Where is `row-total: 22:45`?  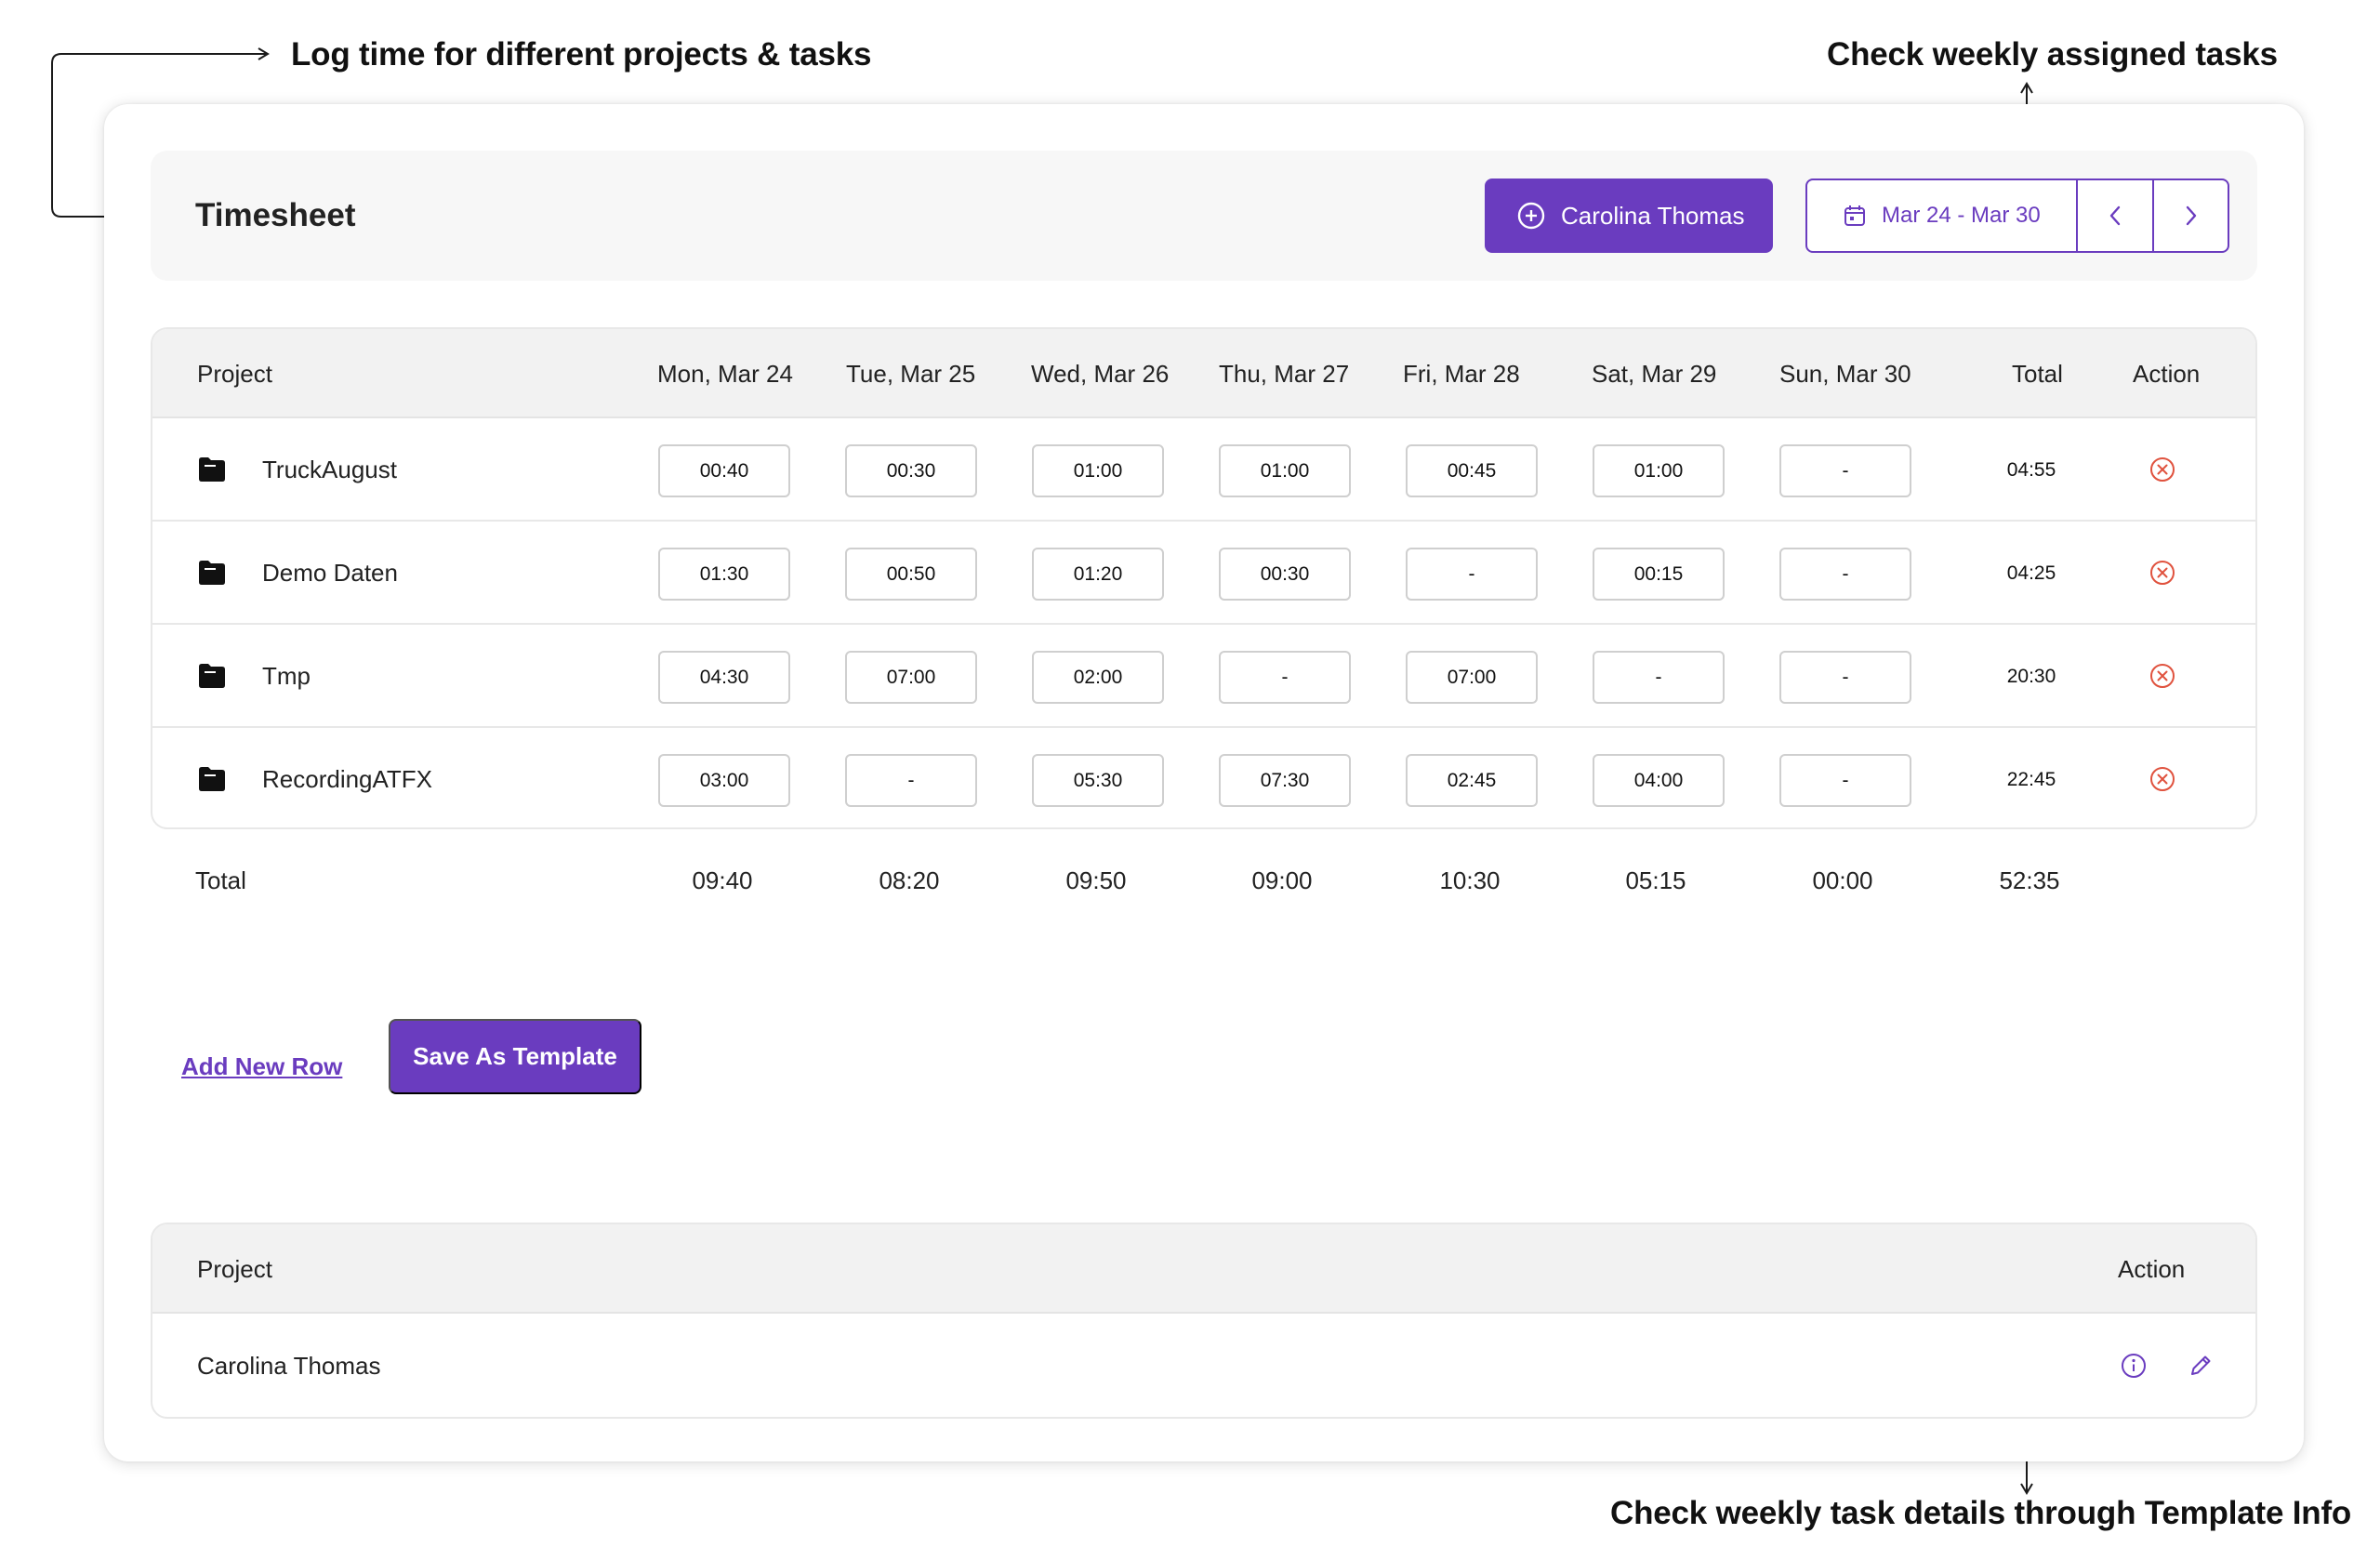
row-total: 22:45 is located at coordinates (2031, 779).